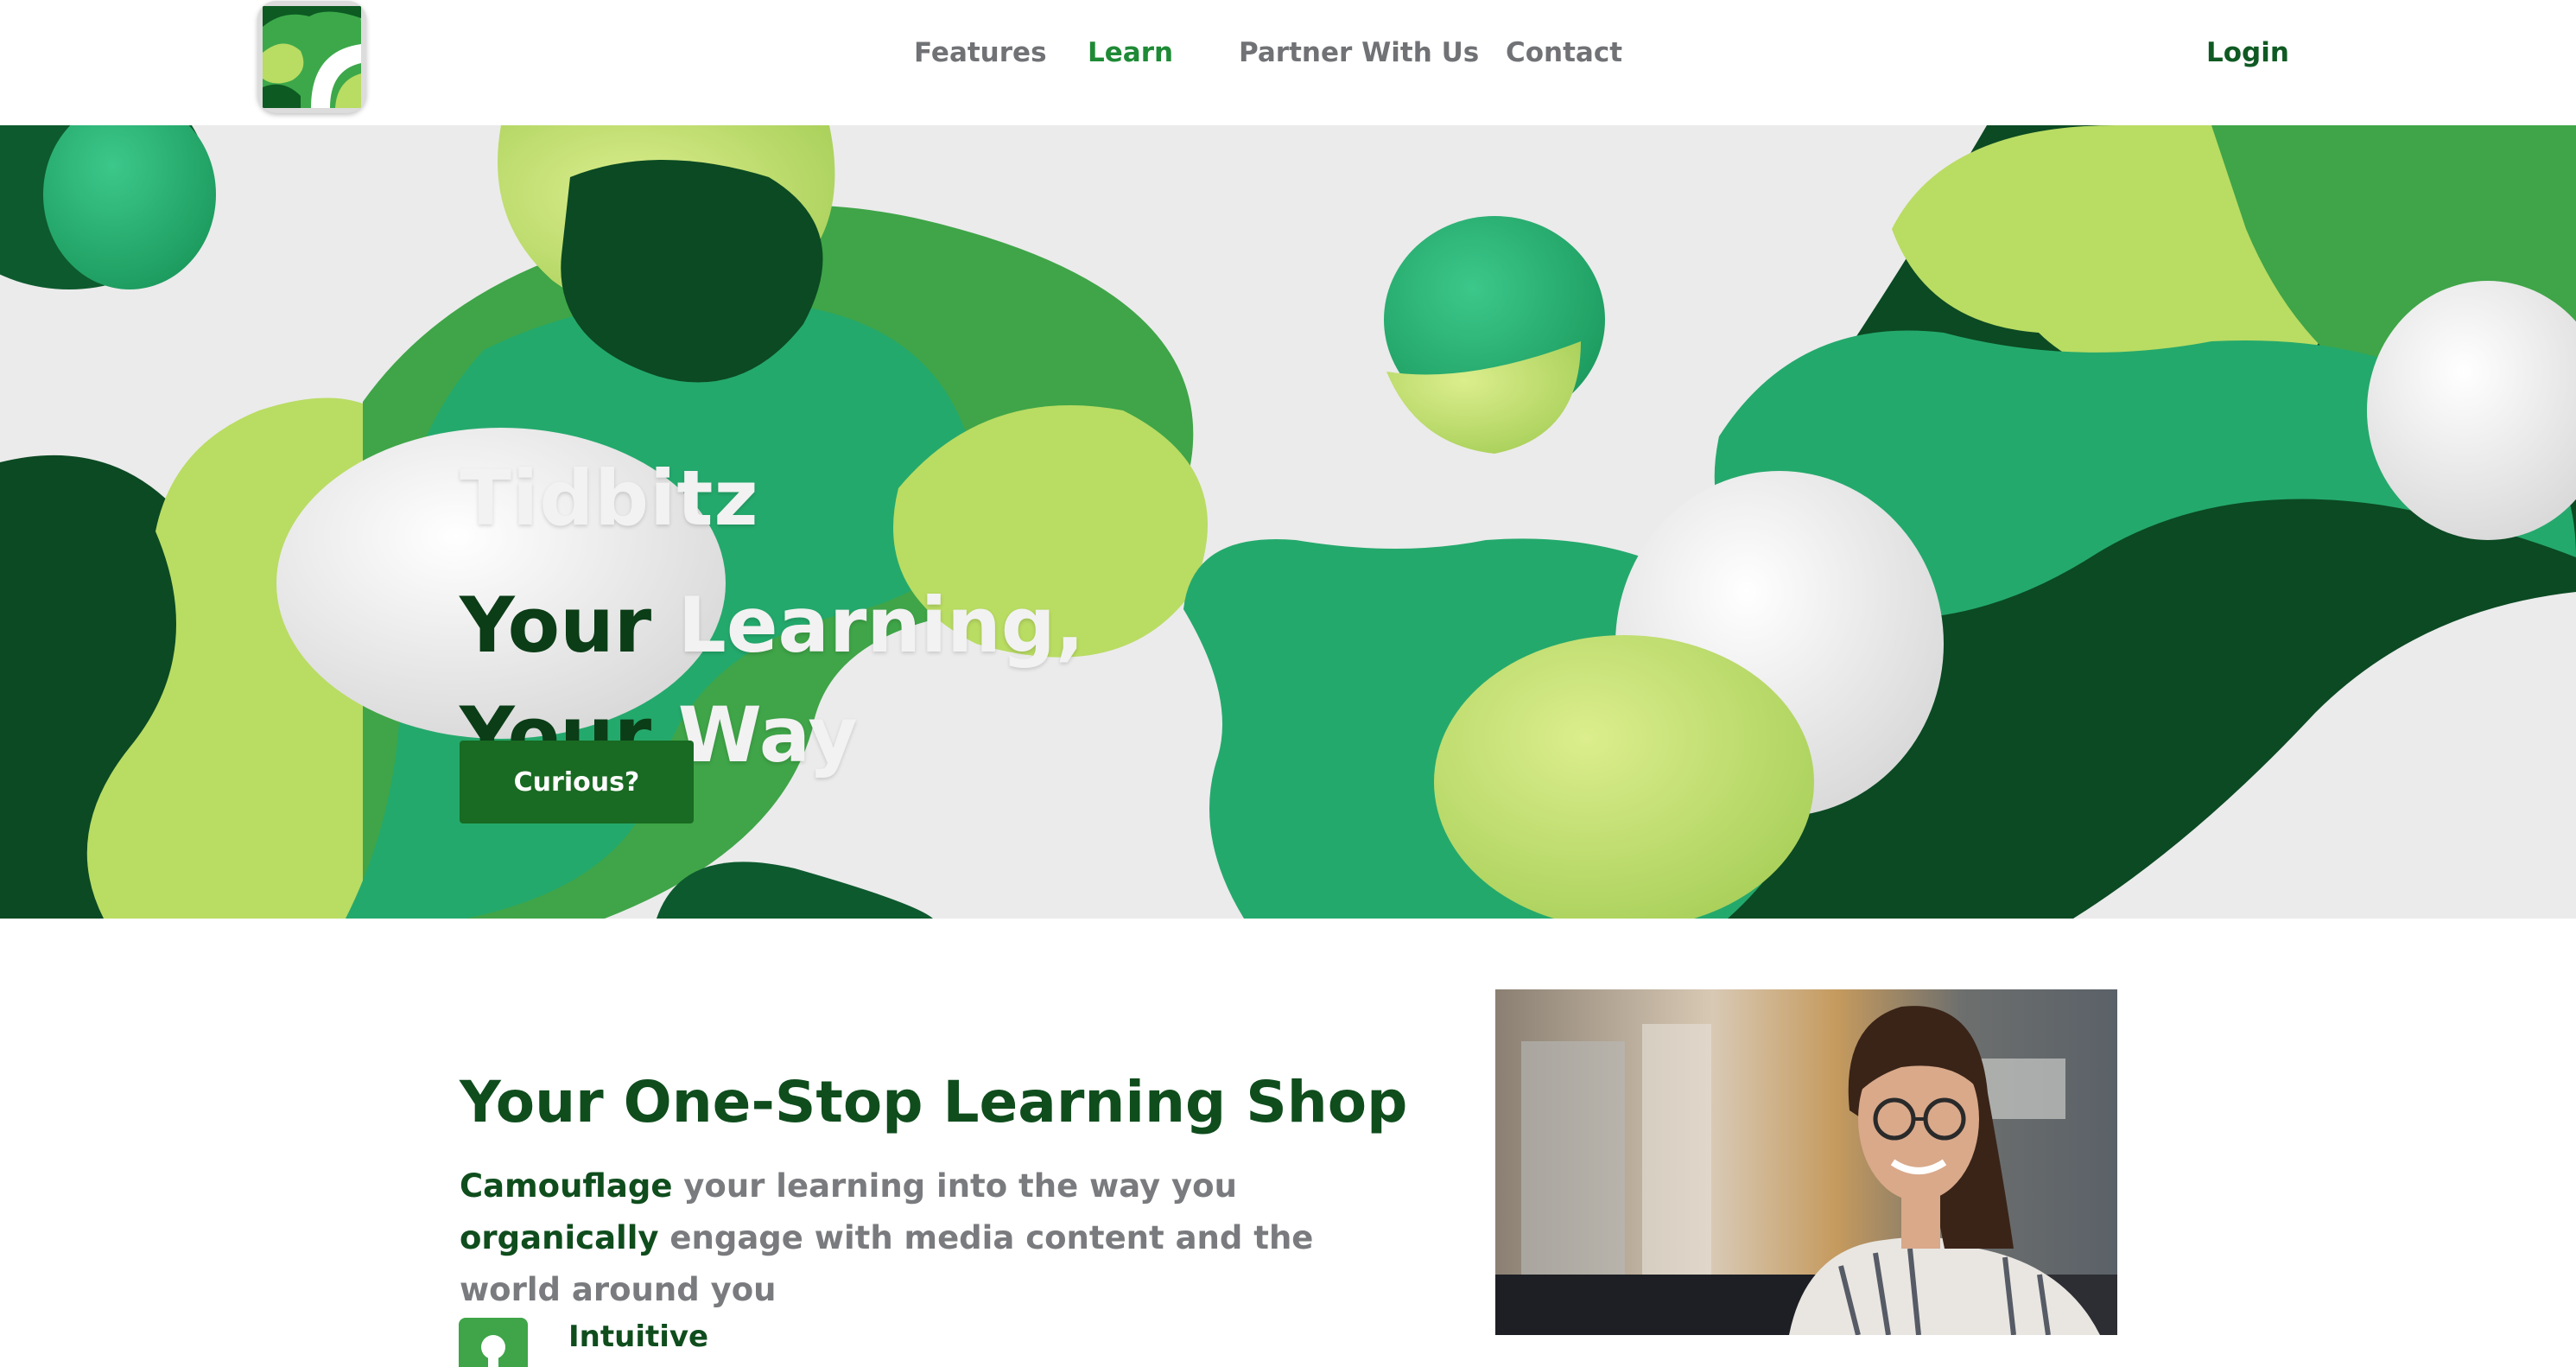  I want to click on desc-emphasis: organically, so click(559, 1237).